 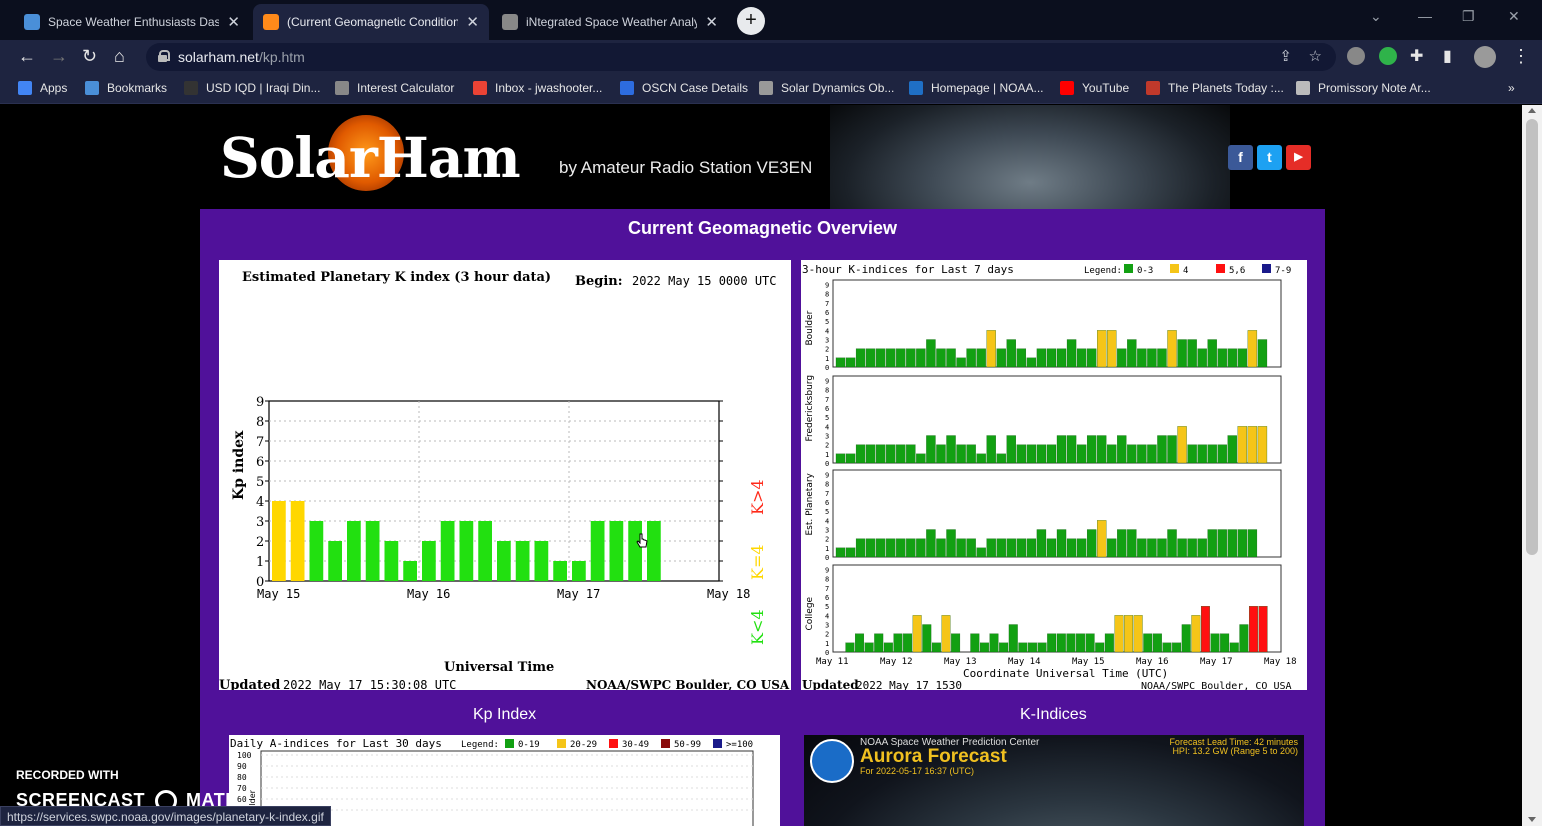 I want to click on bookmark-interest-calculator: Interest Calculator, so click(x=394, y=88).